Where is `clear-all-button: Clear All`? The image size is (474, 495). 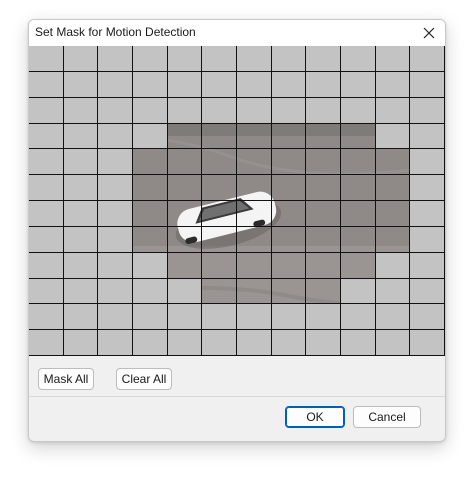
clear-all-button: Clear All is located at coordinates (144, 379).